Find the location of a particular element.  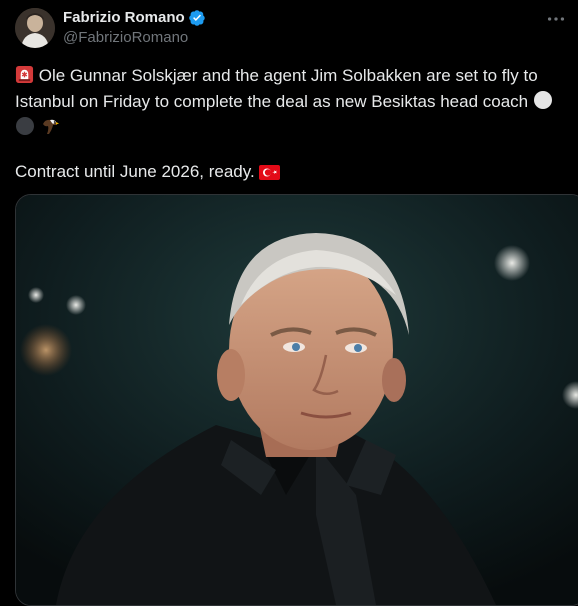

author-avatar is located at coordinates (35, 28).